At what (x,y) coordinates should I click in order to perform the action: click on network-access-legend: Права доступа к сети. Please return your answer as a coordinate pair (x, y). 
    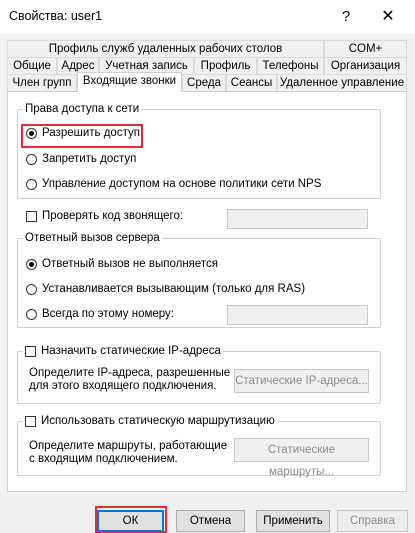
    Looking at the image, I should click on (82, 109).